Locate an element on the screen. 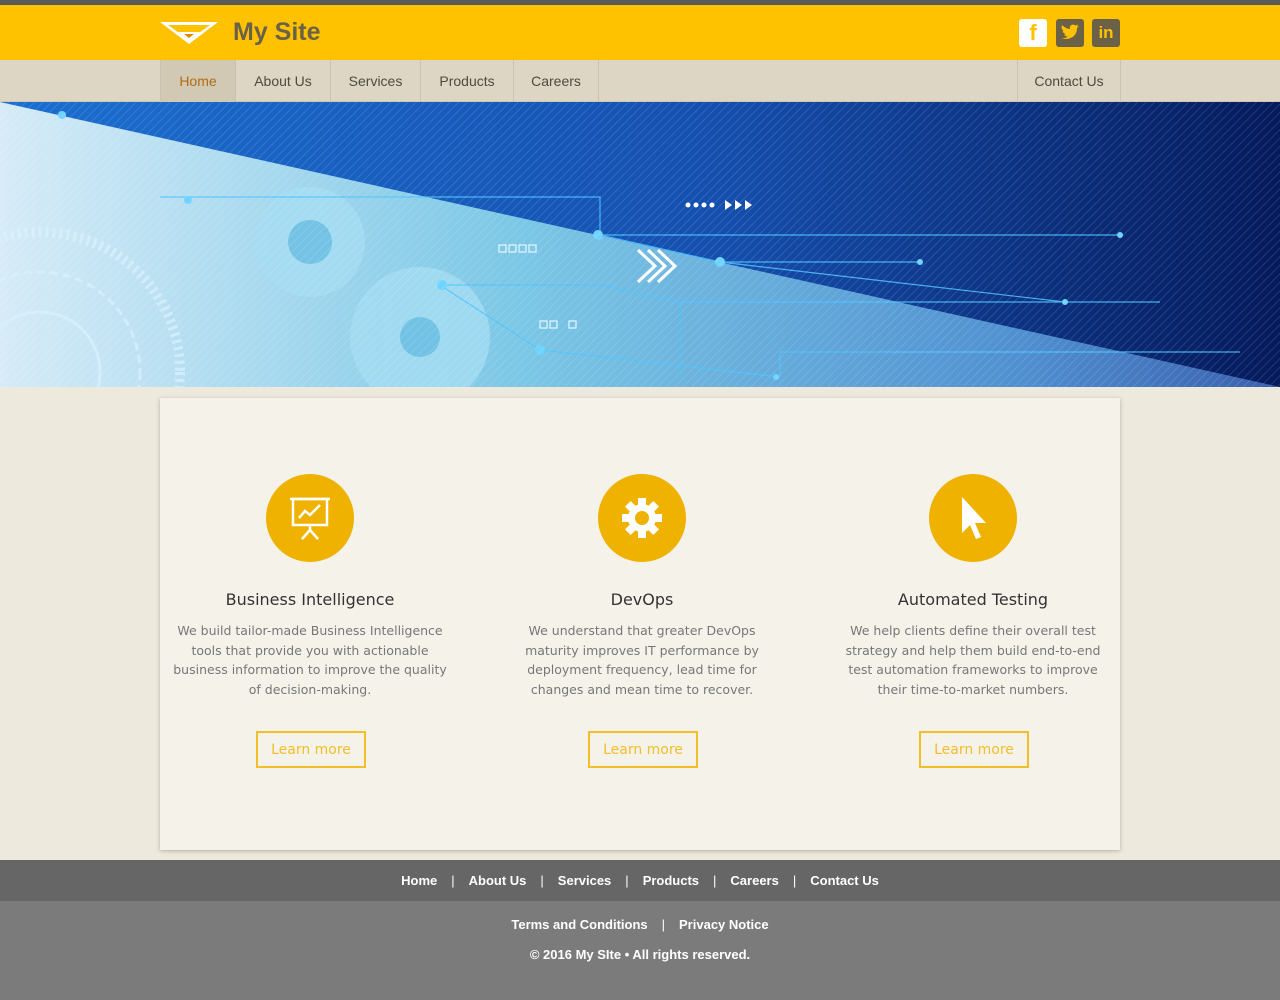 Image resolution: width=1280 pixels, height=1000 pixels. cursor-icon is located at coordinates (973, 518).